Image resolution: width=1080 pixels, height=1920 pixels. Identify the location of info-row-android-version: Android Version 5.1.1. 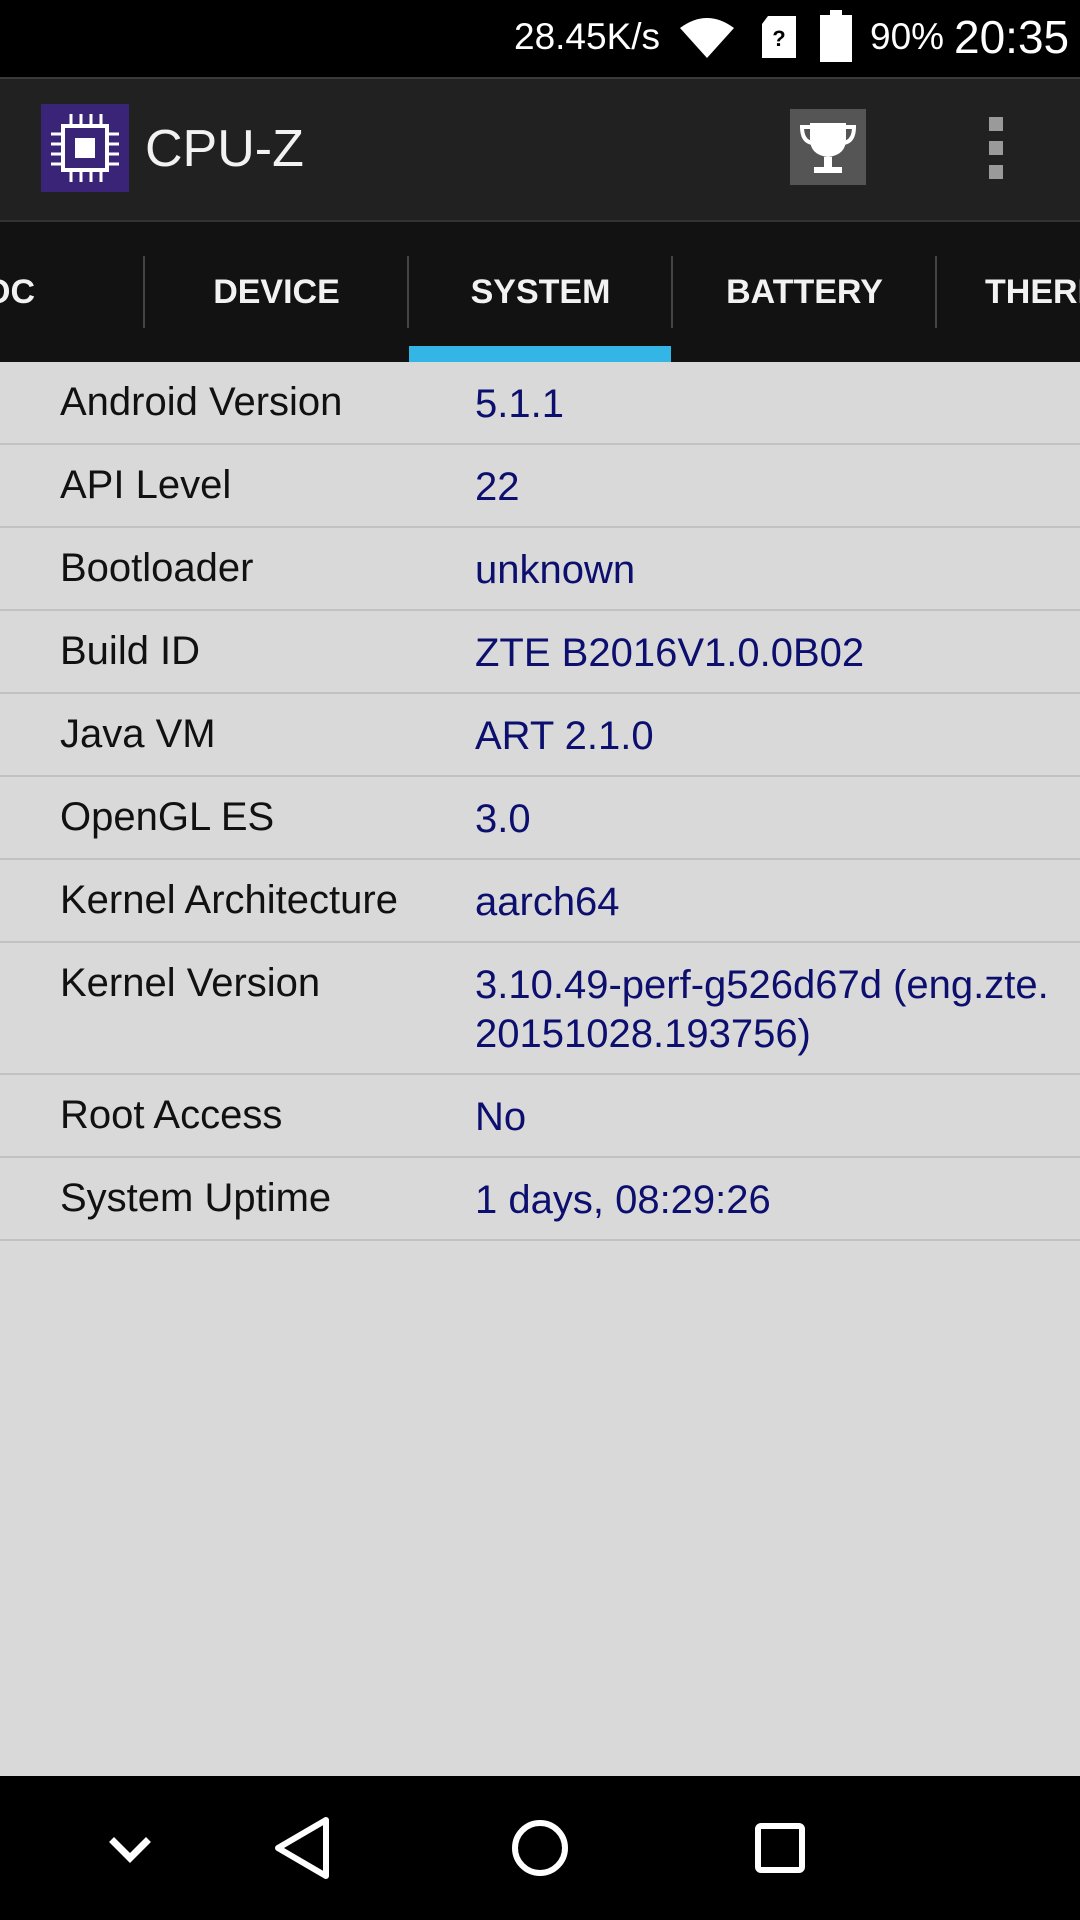
(540, 403).